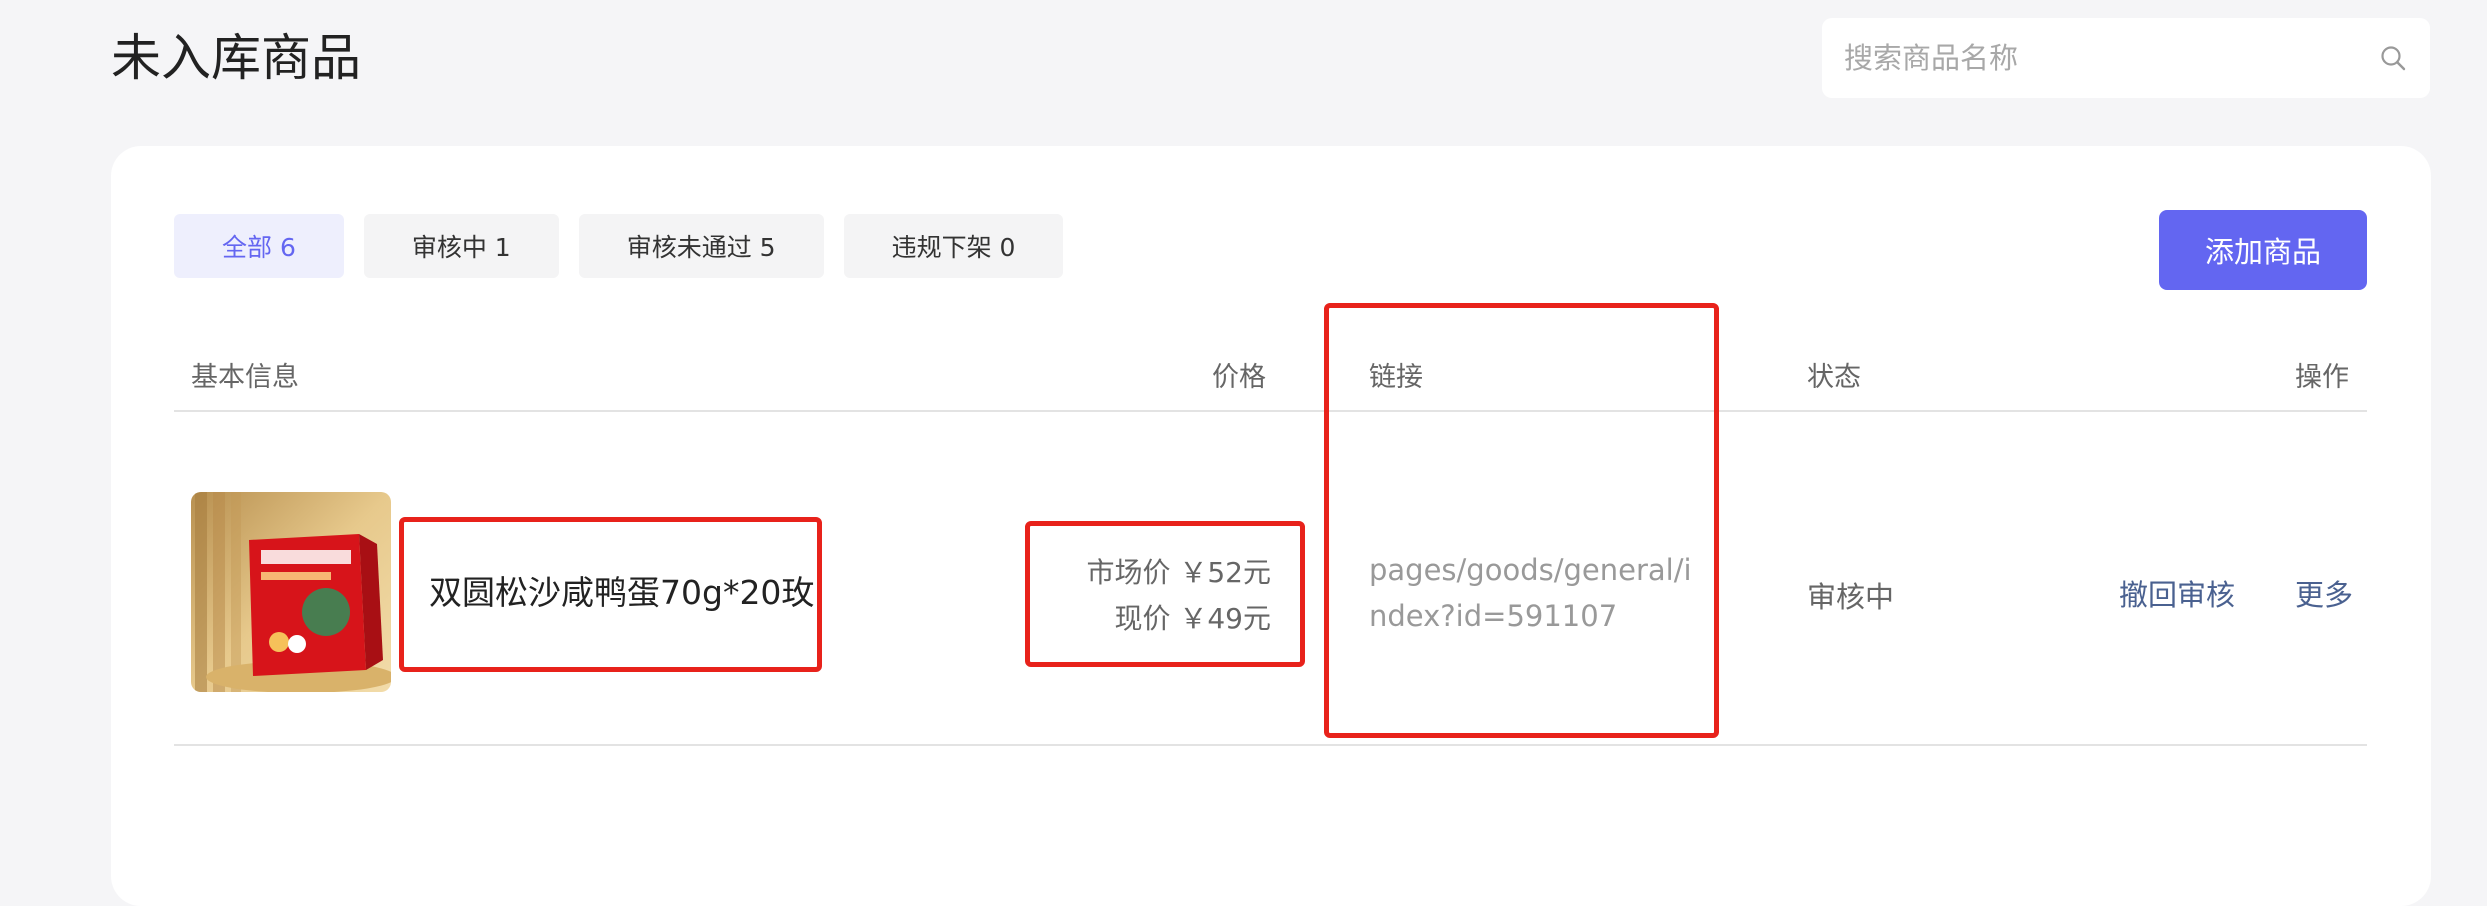 The width and height of the screenshot is (2487, 906). Describe the element at coordinates (1178, 596) in the screenshot. I see `price-cell: 市场价 ￥52元 现价 ￥49元` at that location.